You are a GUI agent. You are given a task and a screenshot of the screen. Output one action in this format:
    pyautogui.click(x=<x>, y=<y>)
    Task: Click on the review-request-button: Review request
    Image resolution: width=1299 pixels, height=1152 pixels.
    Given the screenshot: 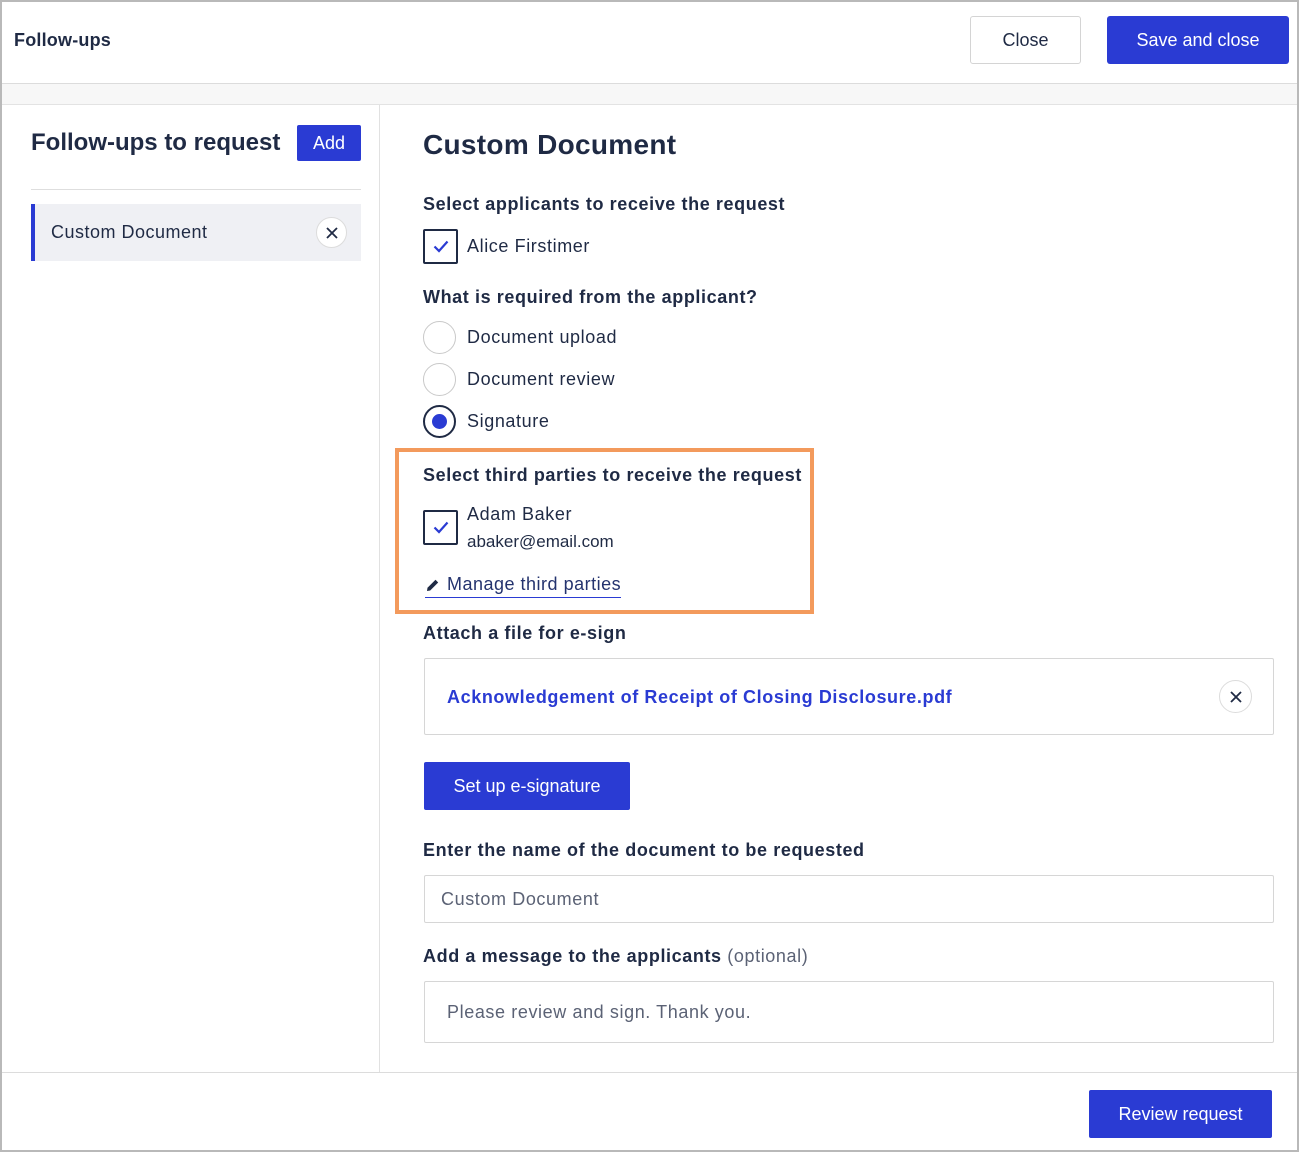 What is the action you would take?
    pyautogui.click(x=1180, y=1114)
    